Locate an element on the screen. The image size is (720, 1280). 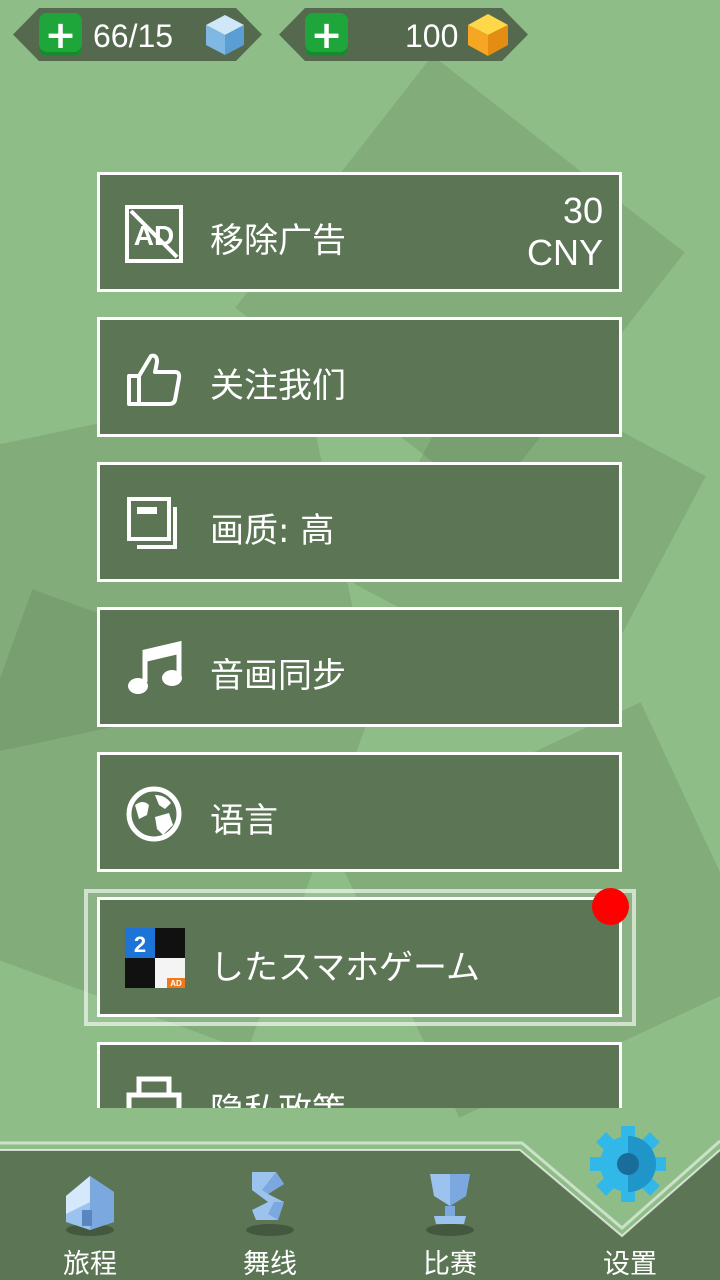
remove-ads-price: 30 CNY is located at coordinates (565, 232).